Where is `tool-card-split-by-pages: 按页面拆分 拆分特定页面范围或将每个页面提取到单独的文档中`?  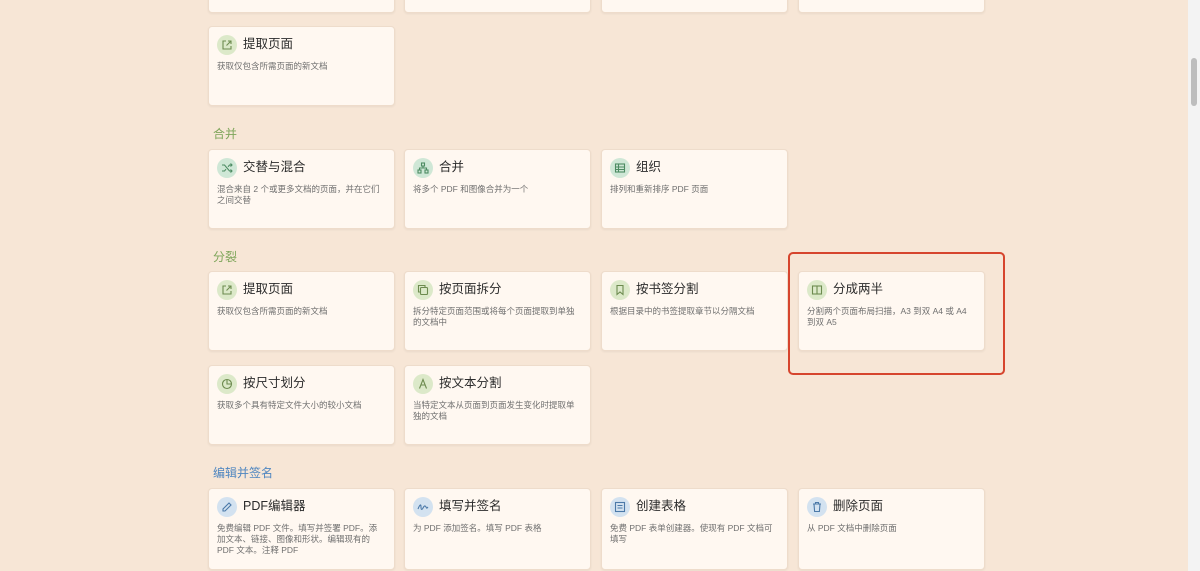 tool-card-split-by-pages: 按页面拆分 拆分特定页面范围或将每个页面提取到单独的文档中 is located at coordinates (497, 311).